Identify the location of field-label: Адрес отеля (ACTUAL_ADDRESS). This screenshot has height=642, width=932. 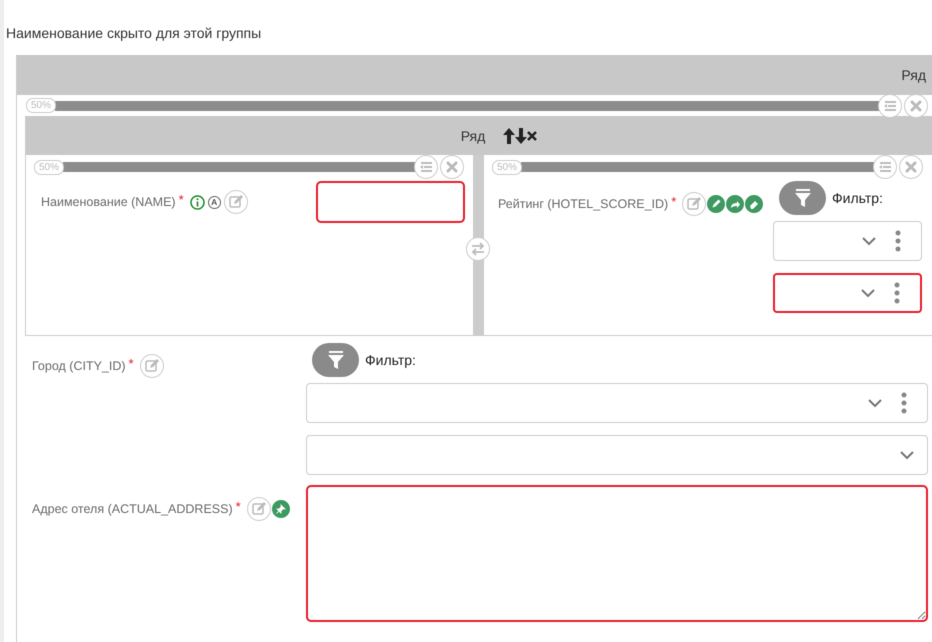
(132, 509).